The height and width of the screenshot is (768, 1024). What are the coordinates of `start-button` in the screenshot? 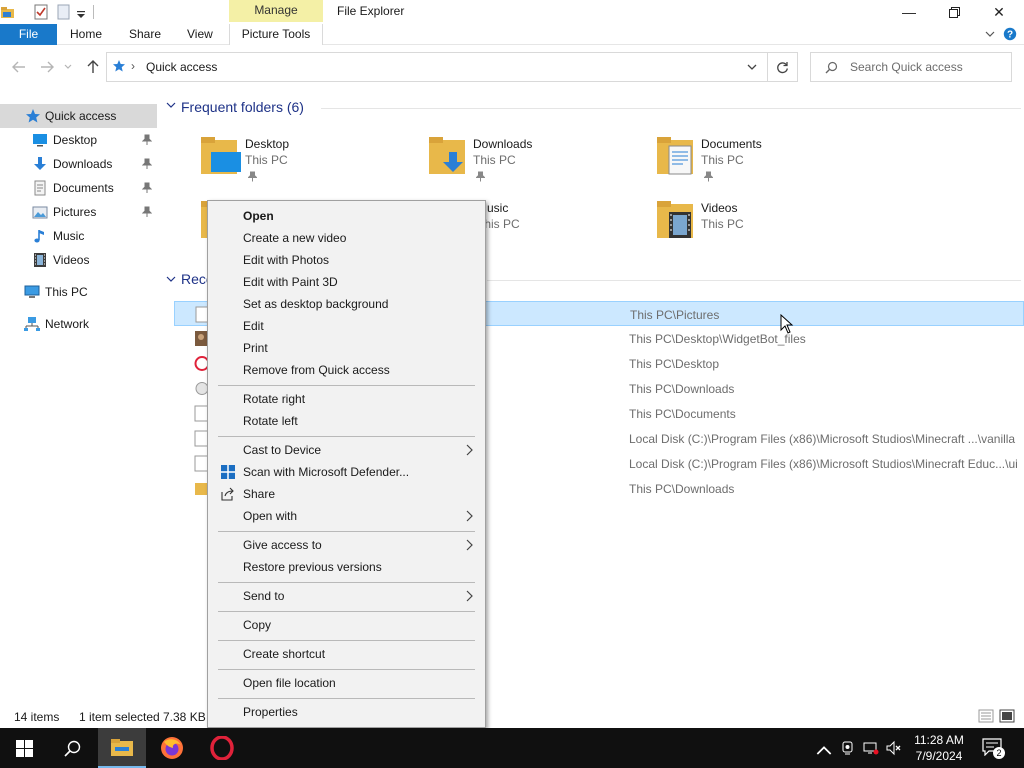 It's located at (24, 748).